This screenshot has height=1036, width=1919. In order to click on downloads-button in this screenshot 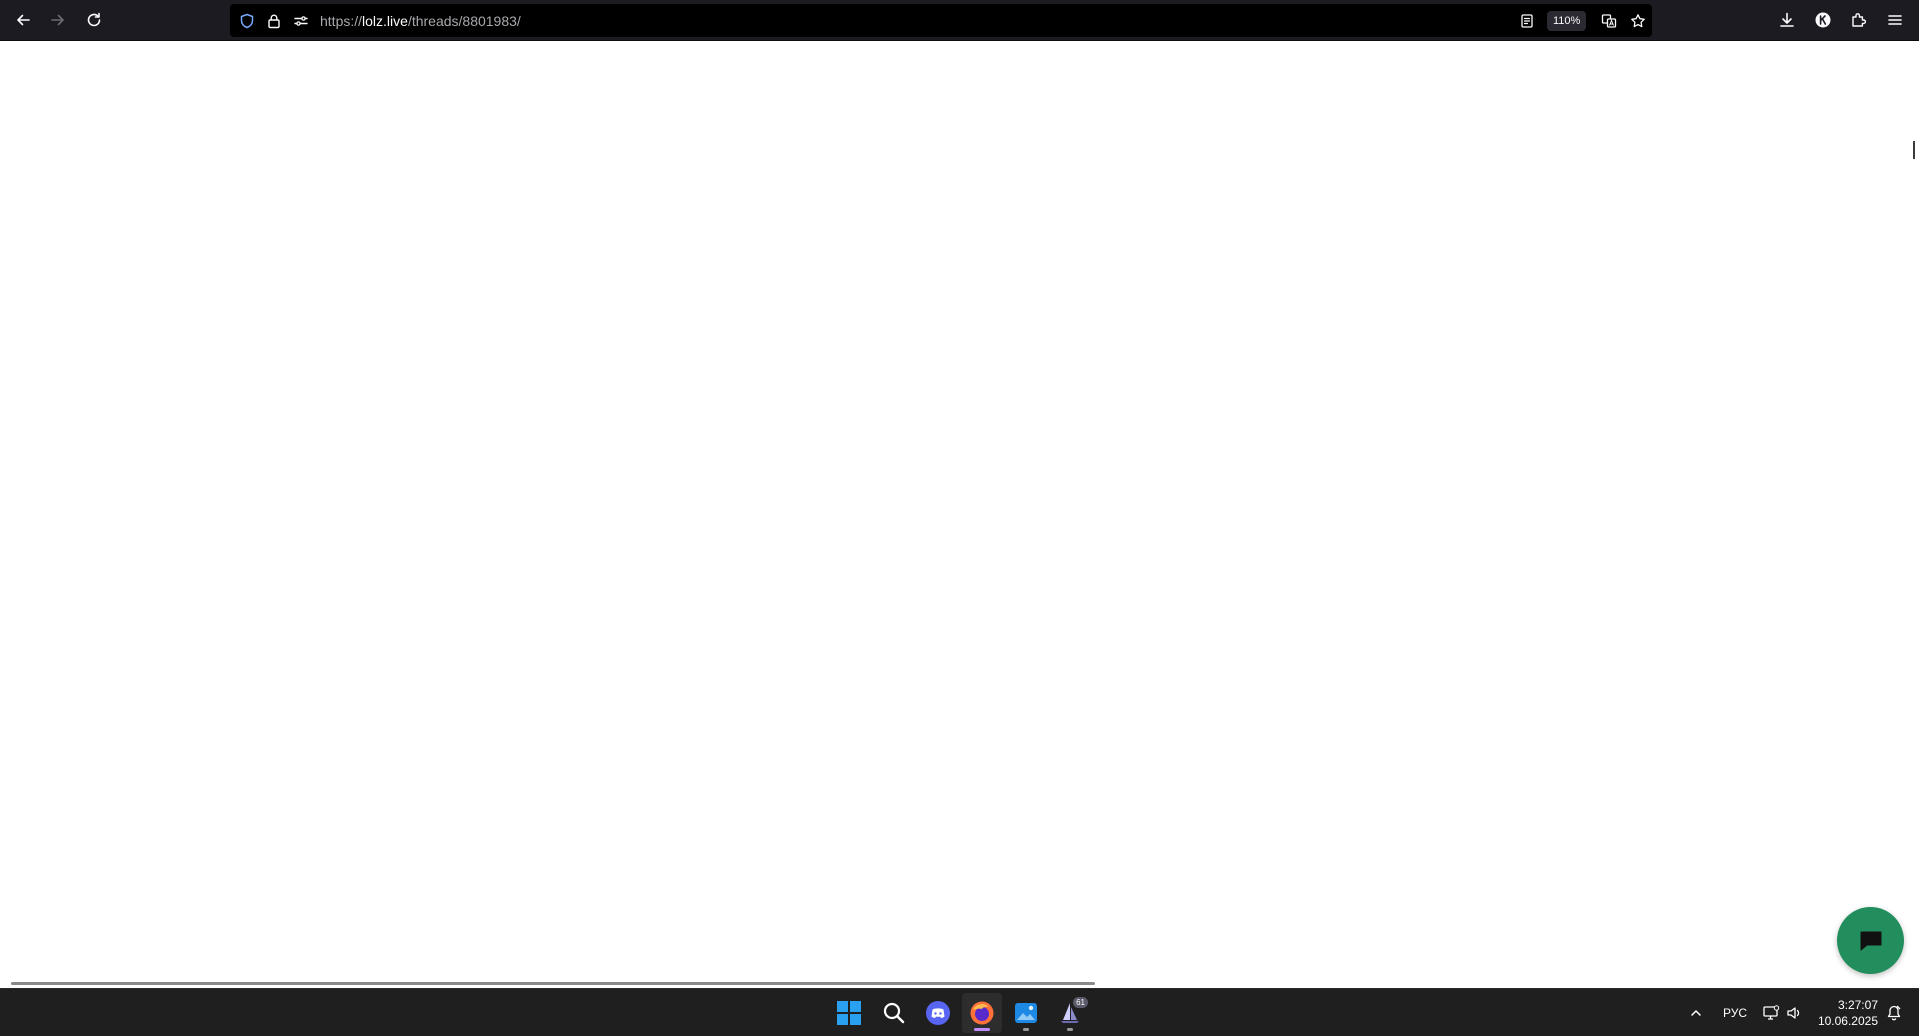, I will do `click(1787, 20)`.